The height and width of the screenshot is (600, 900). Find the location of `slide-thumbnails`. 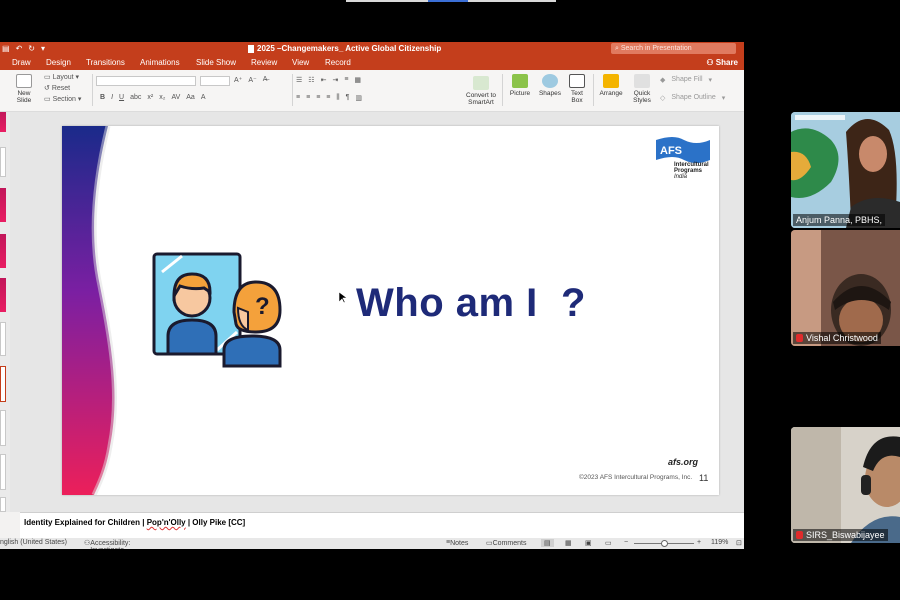

slide-thumbnails is located at coordinates (5, 312).